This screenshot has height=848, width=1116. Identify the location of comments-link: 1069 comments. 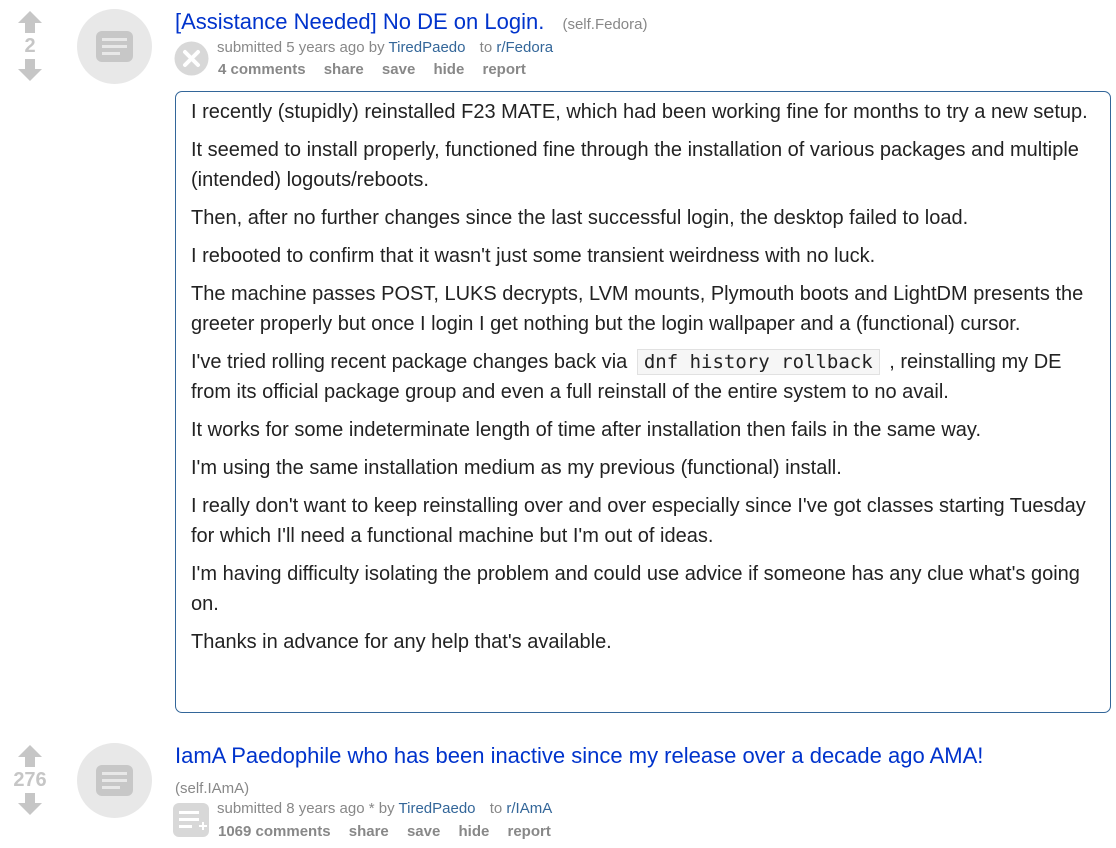
(274, 831).